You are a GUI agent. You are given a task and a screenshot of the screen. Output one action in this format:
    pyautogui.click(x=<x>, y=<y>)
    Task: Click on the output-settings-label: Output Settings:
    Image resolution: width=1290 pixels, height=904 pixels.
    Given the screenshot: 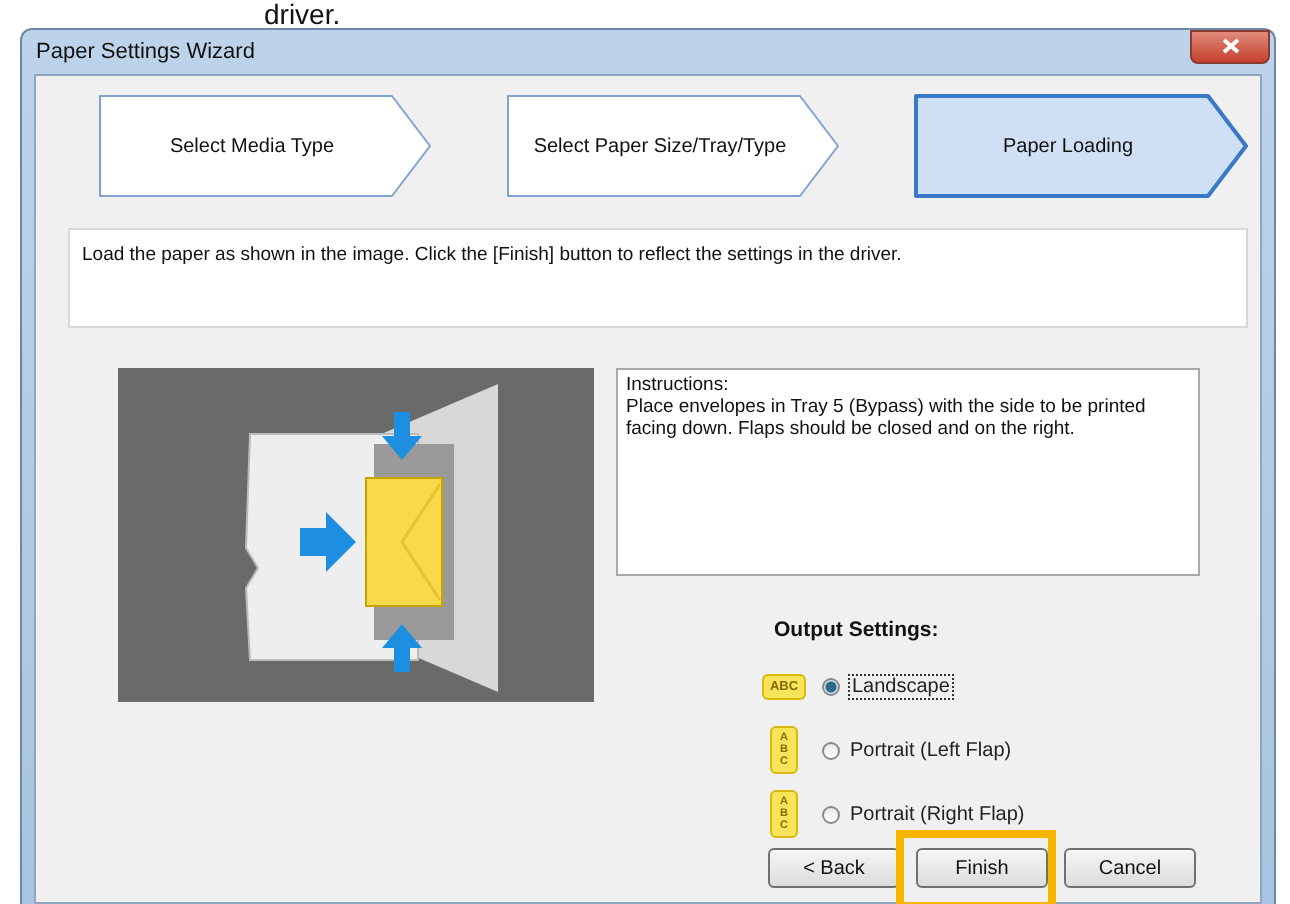 What is the action you would take?
    pyautogui.click(x=857, y=630)
    